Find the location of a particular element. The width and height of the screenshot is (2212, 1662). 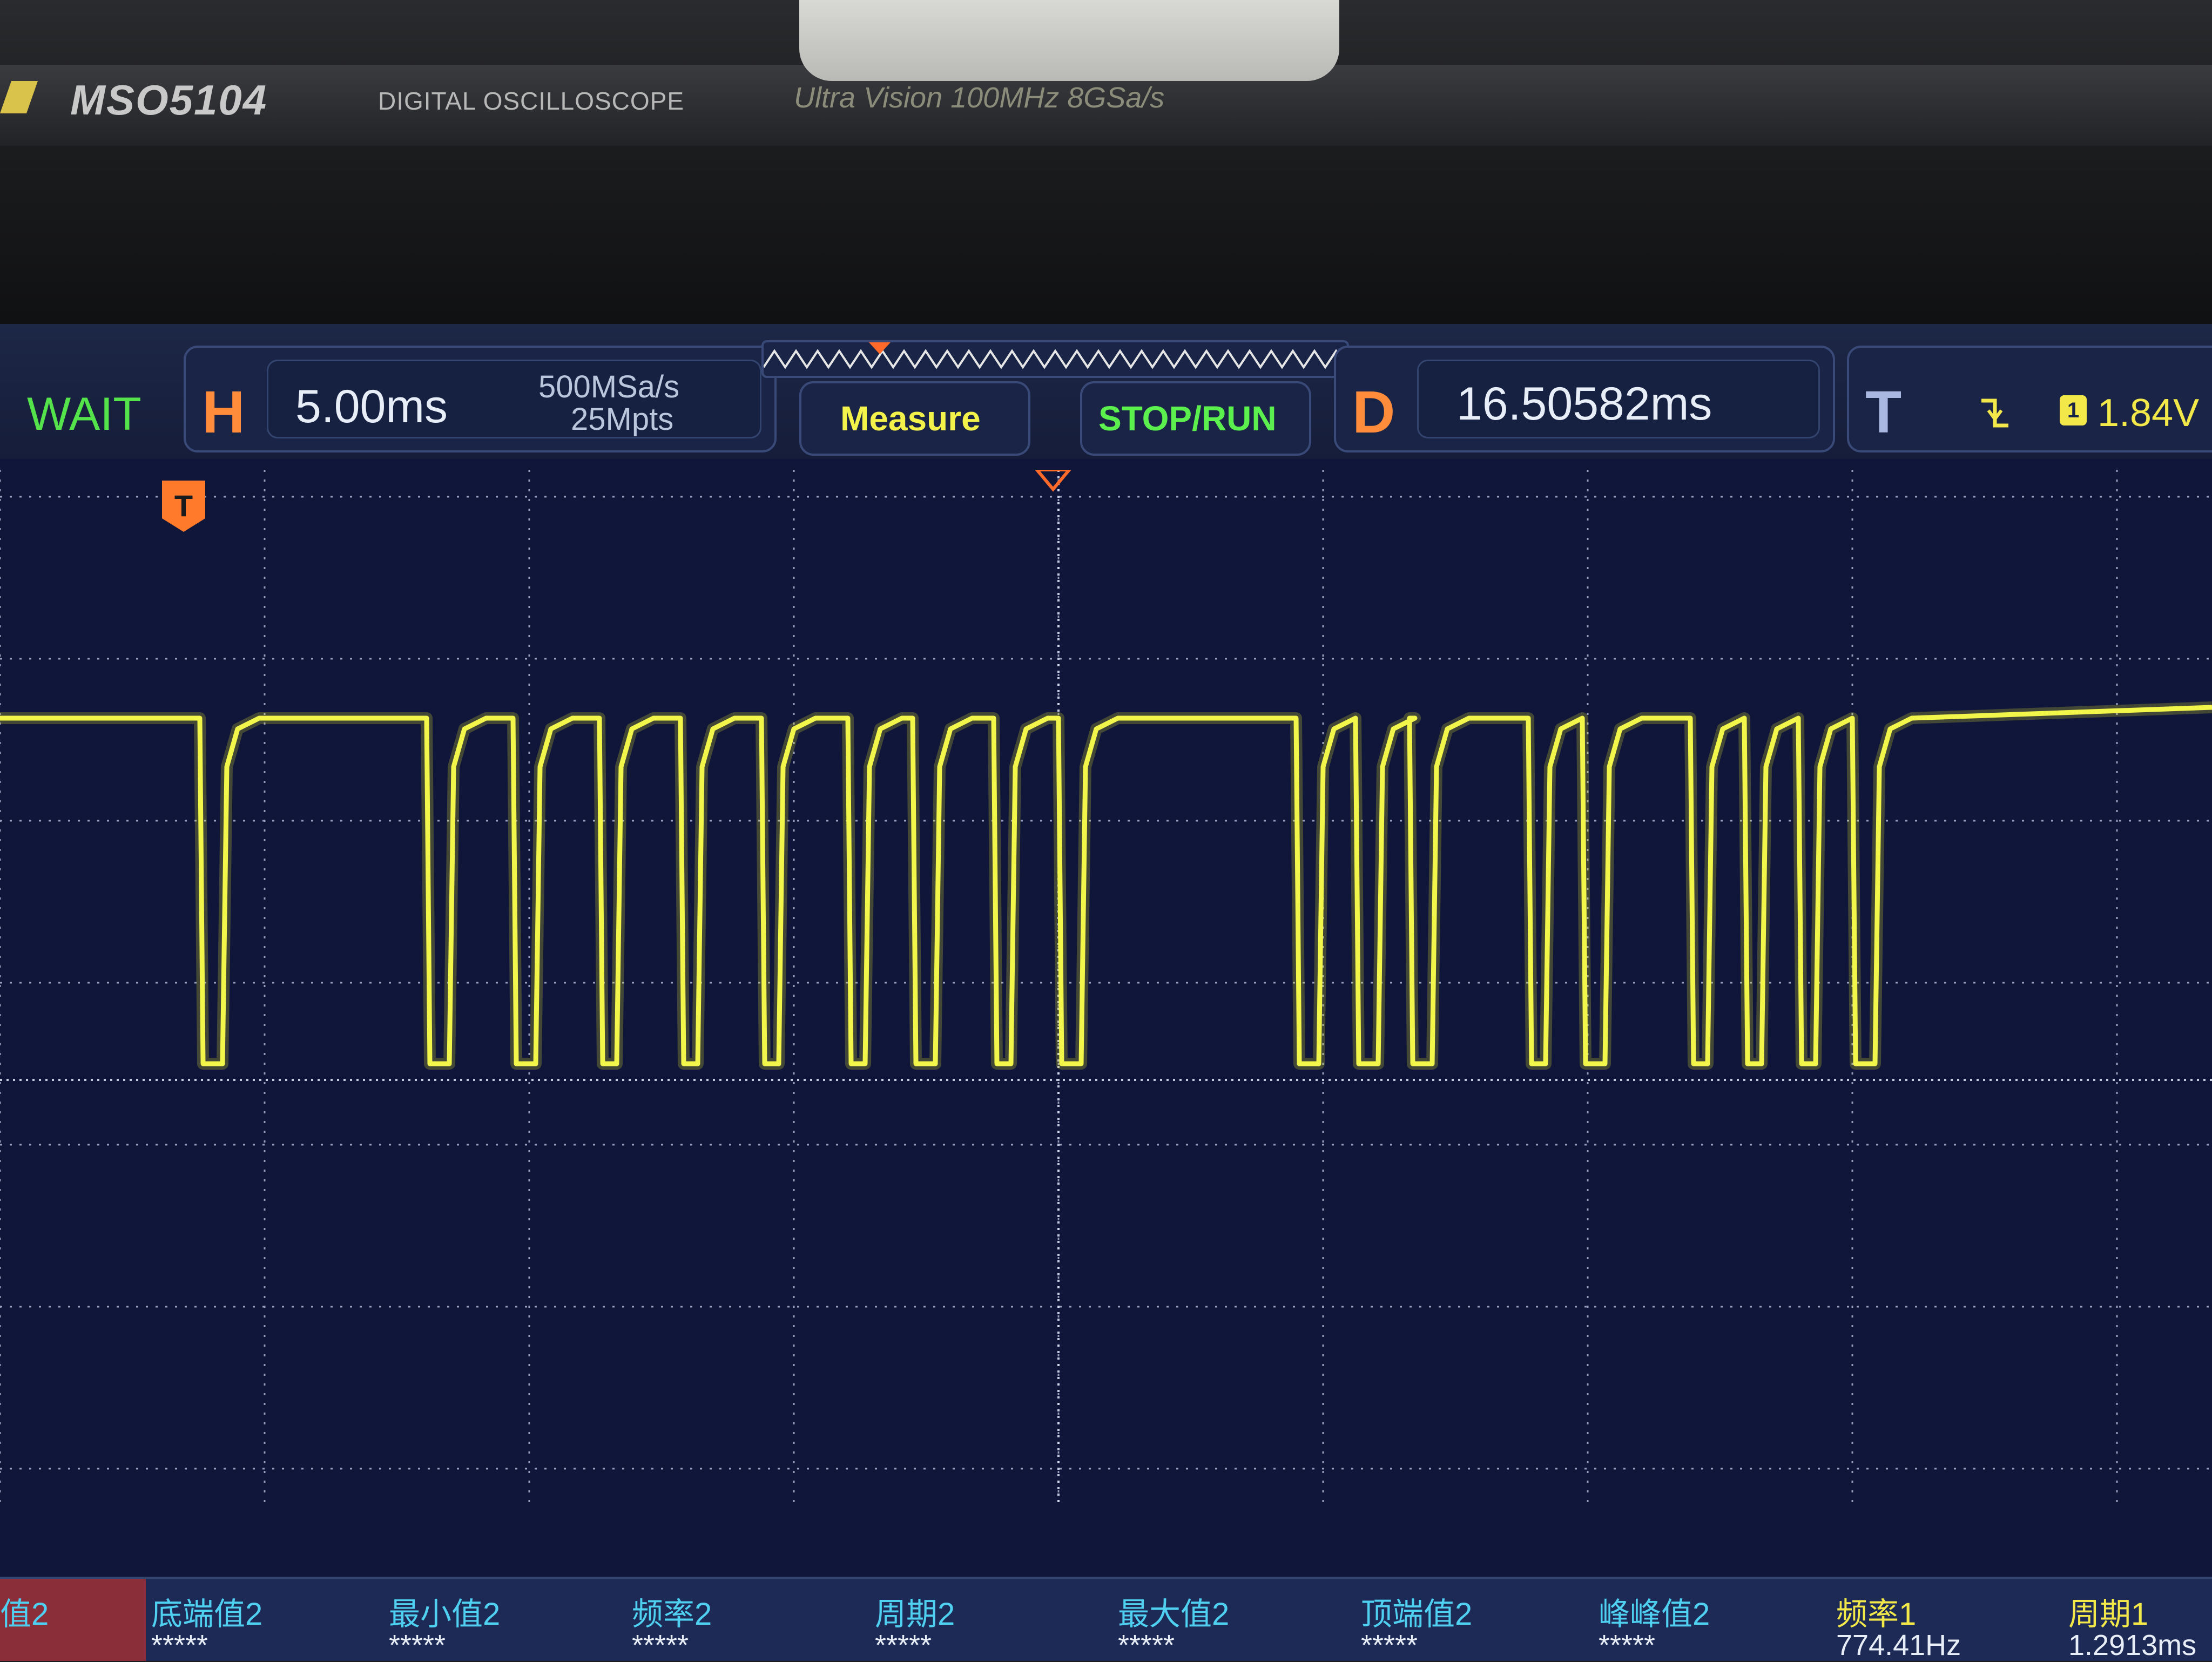

trigger-marker-icon: T is located at coordinates (183, 506).